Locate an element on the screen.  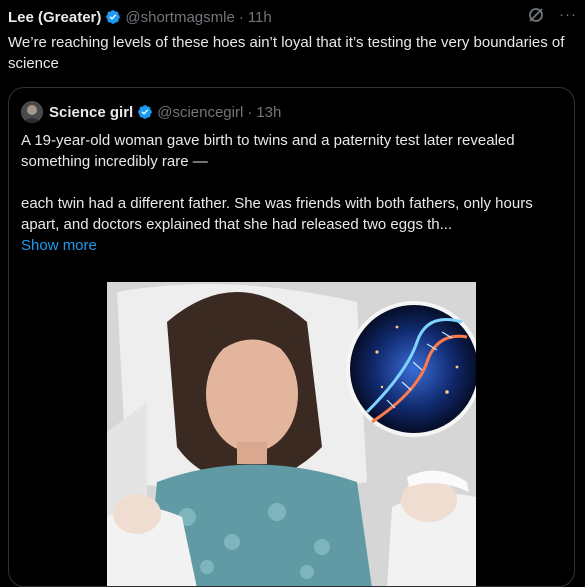
tweet-header: Lee (Greater) @shortmagsmle · 11h ··· is located at coordinates (292, 17).